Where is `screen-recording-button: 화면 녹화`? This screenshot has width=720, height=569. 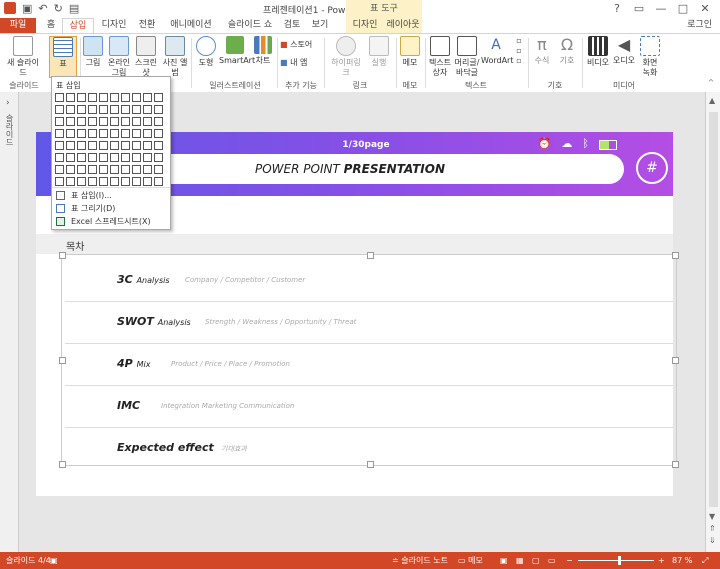
screen-recording-button: 화면 녹화 is located at coordinates (650, 57).